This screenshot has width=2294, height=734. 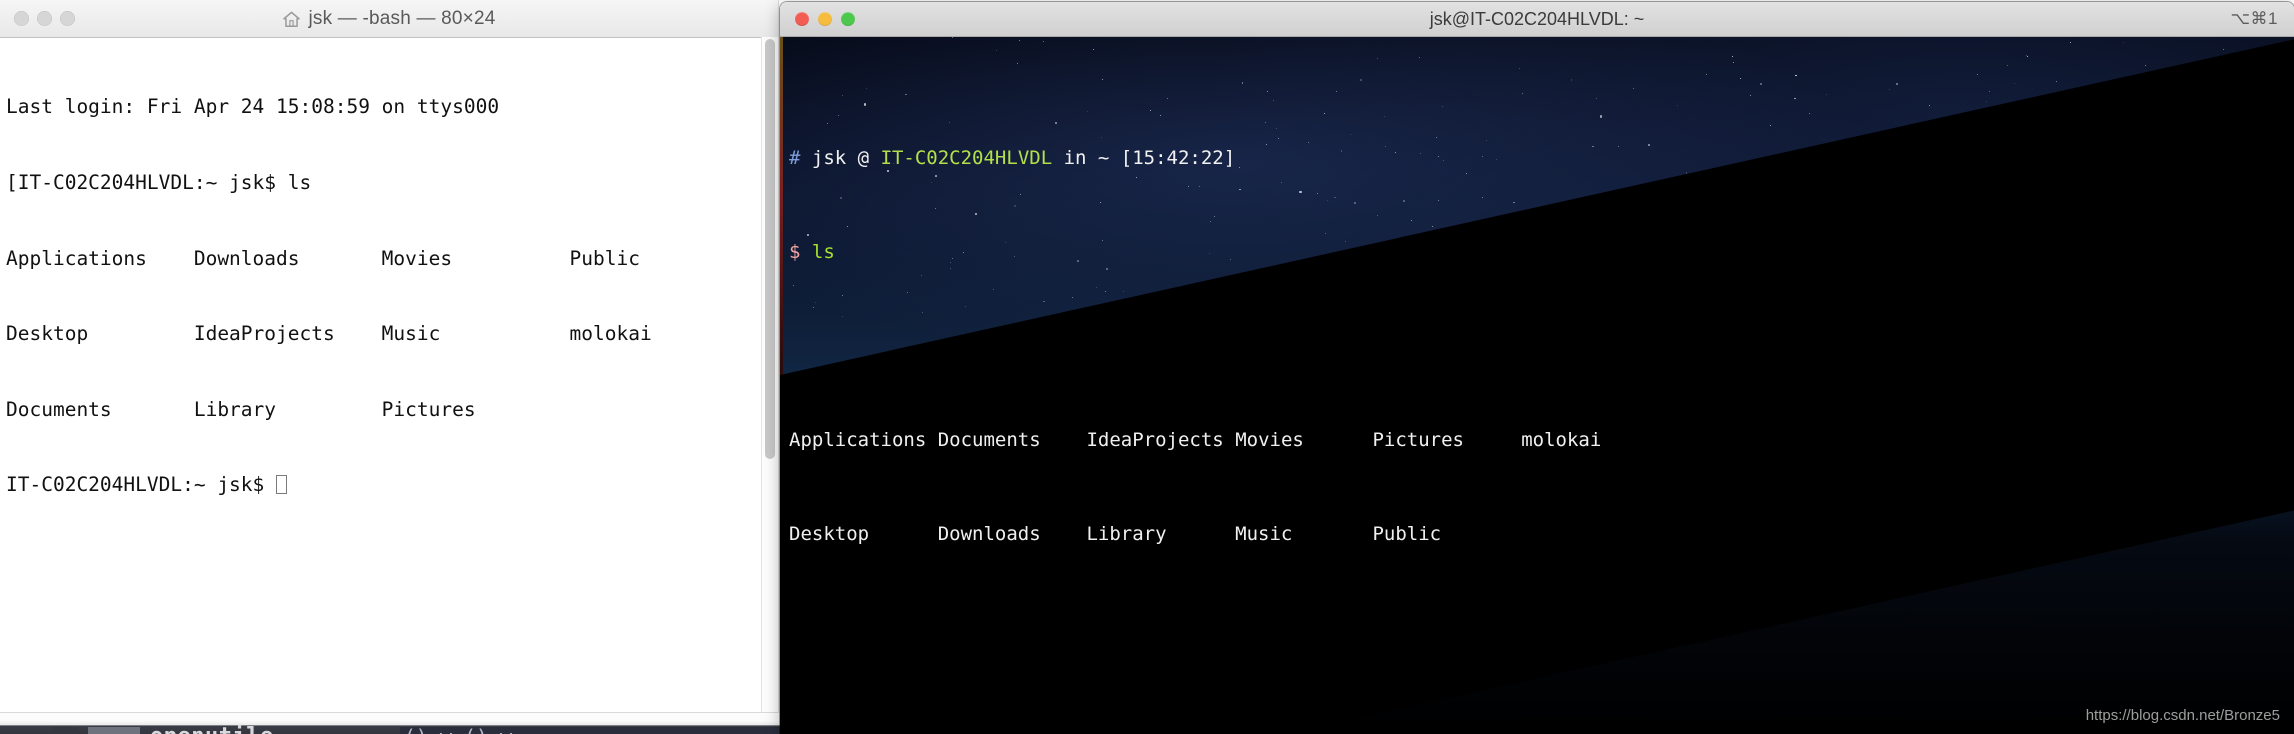 I want to click on right-terminal-title: jsk@IT-C02C204HLVDL: ~, so click(x=1537, y=18).